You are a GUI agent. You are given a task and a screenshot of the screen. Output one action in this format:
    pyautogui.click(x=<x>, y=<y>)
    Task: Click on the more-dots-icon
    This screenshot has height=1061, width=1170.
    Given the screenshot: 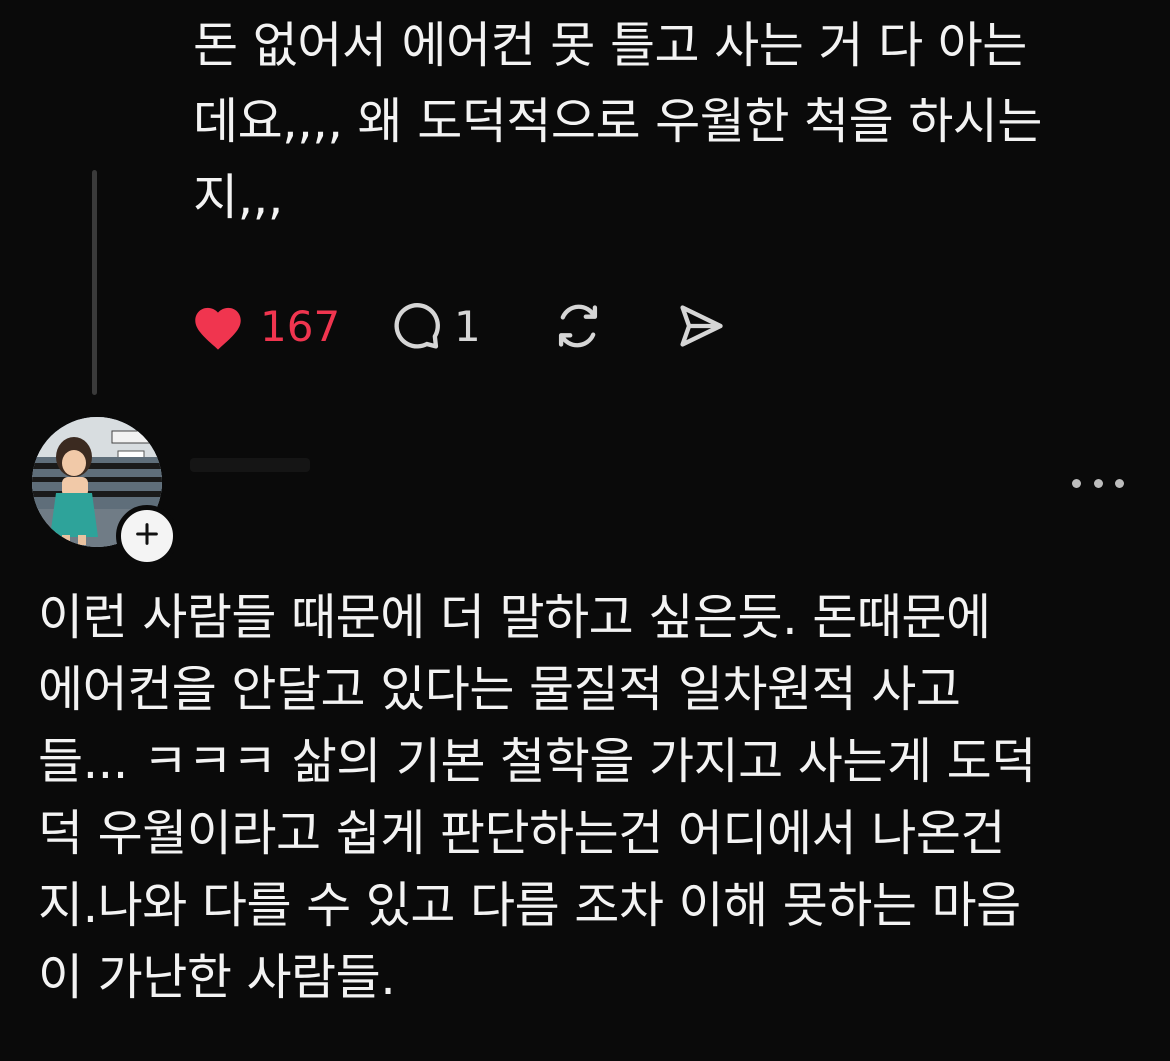 What is the action you would take?
    pyautogui.click(x=1076, y=483)
    